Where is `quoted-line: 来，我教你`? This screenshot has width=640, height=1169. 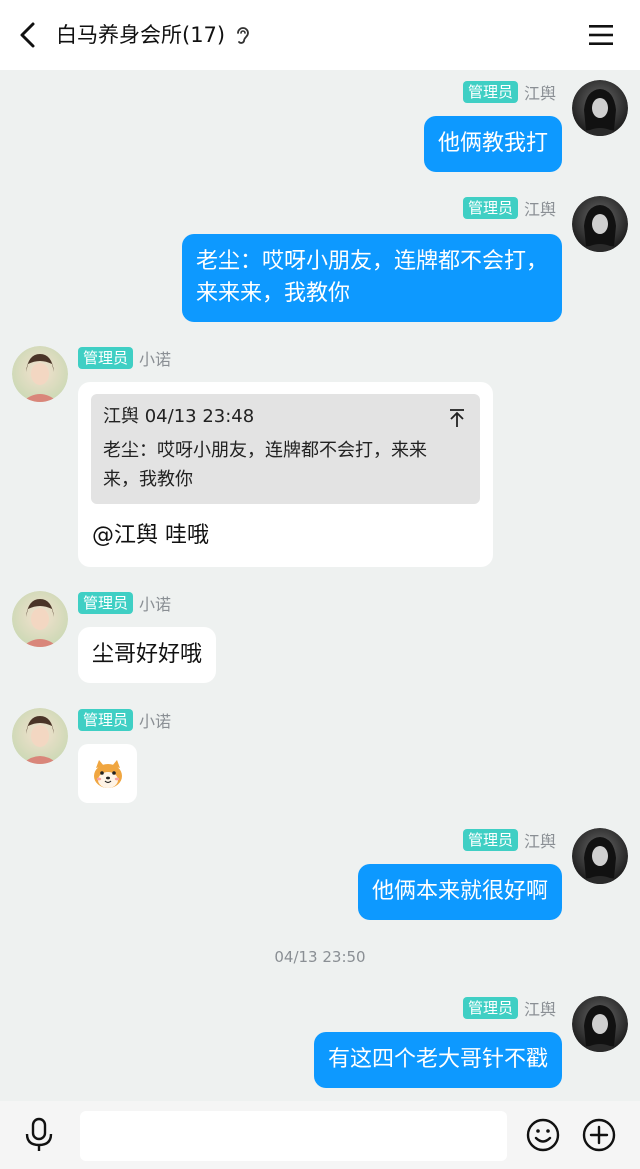 quoted-line: 来，我教你 is located at coordinates (148, 479).